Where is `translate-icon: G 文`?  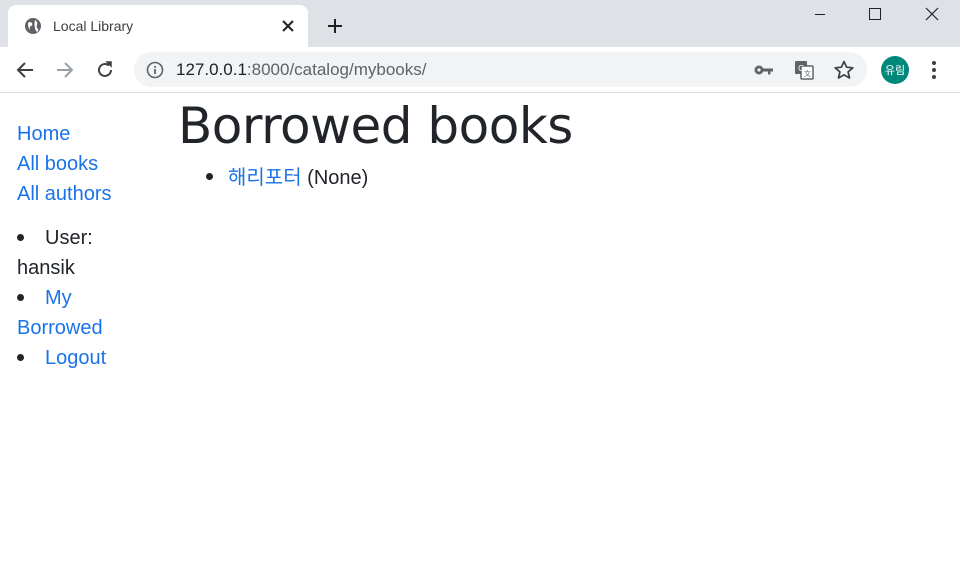 translate-icon: G 文 is located at coordinates (804, 70).